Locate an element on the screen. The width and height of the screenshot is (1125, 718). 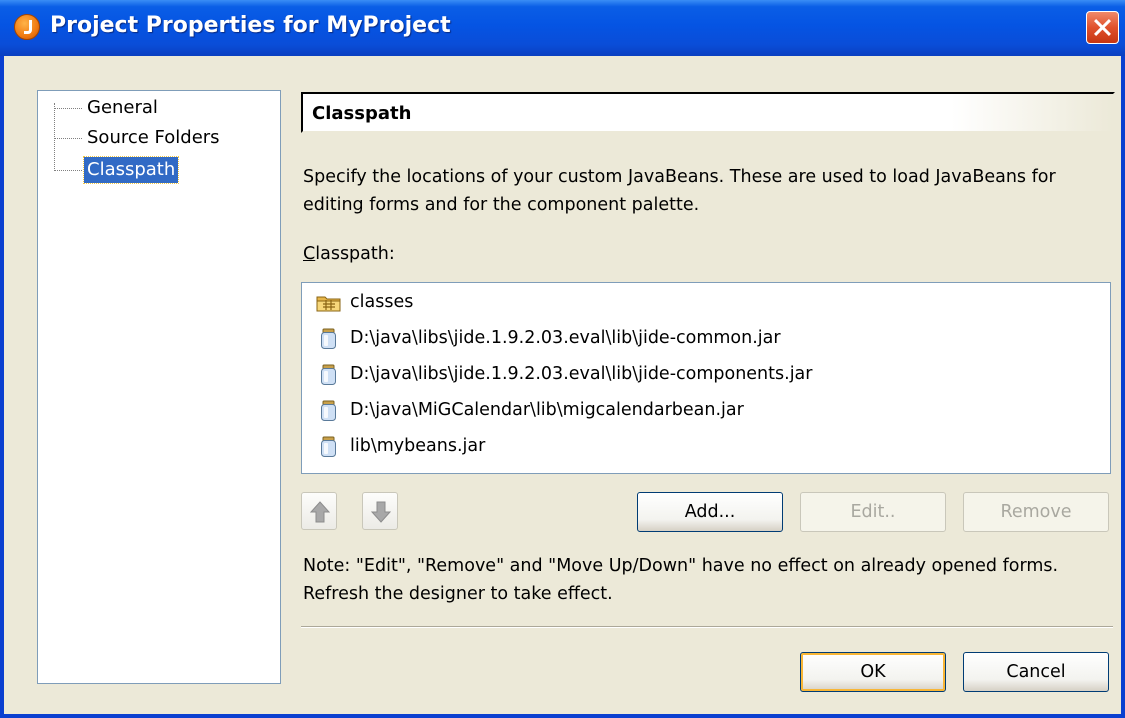
tree-item-label: General is located at coordinates (122, 107).